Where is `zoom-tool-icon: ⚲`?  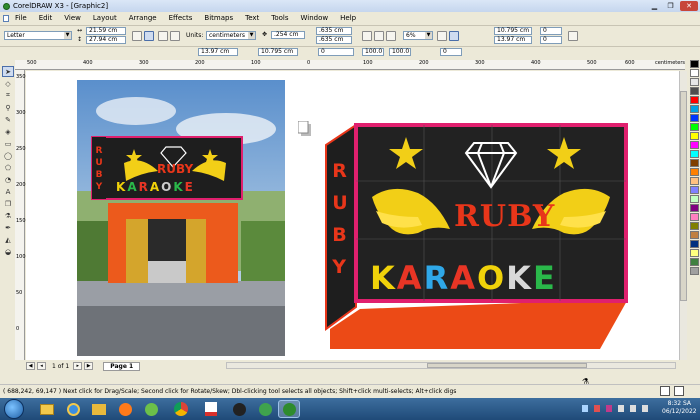 zoom-tool-icon: ⚲ is located at coordinates (8, 107).